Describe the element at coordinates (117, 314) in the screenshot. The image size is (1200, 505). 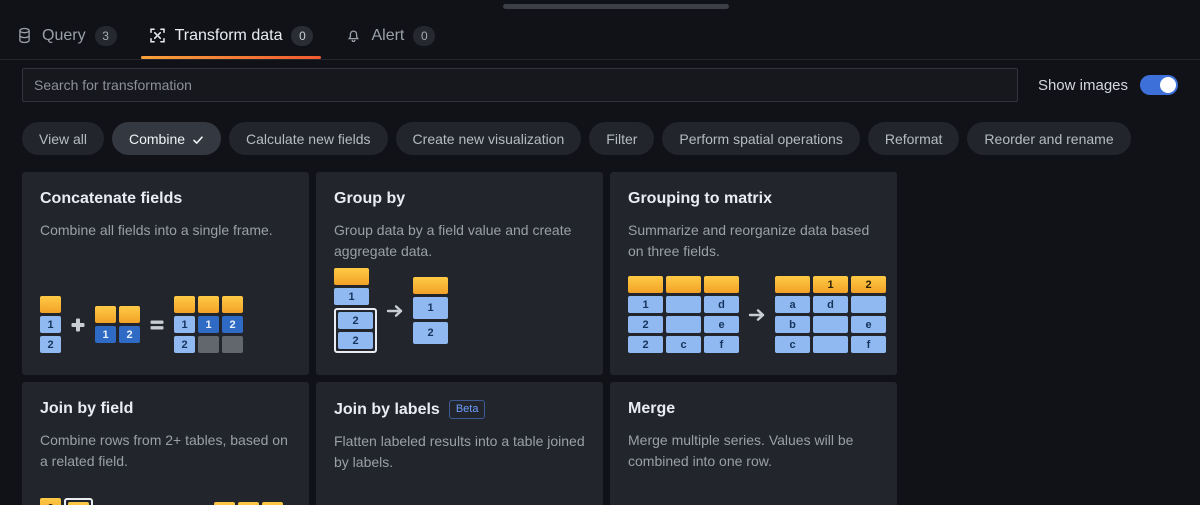
I see `header-row` at that location.